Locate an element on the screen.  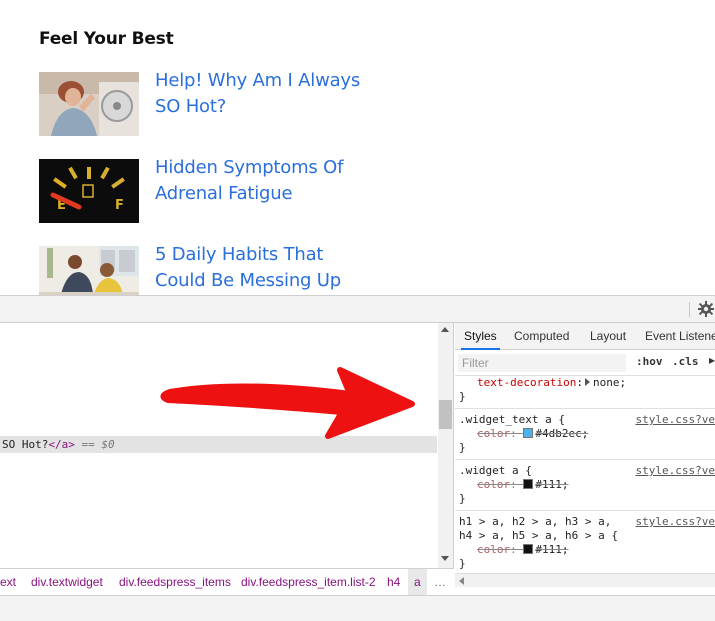
tab-event-listeners: Event Listene is located at coordinates (680, 336).